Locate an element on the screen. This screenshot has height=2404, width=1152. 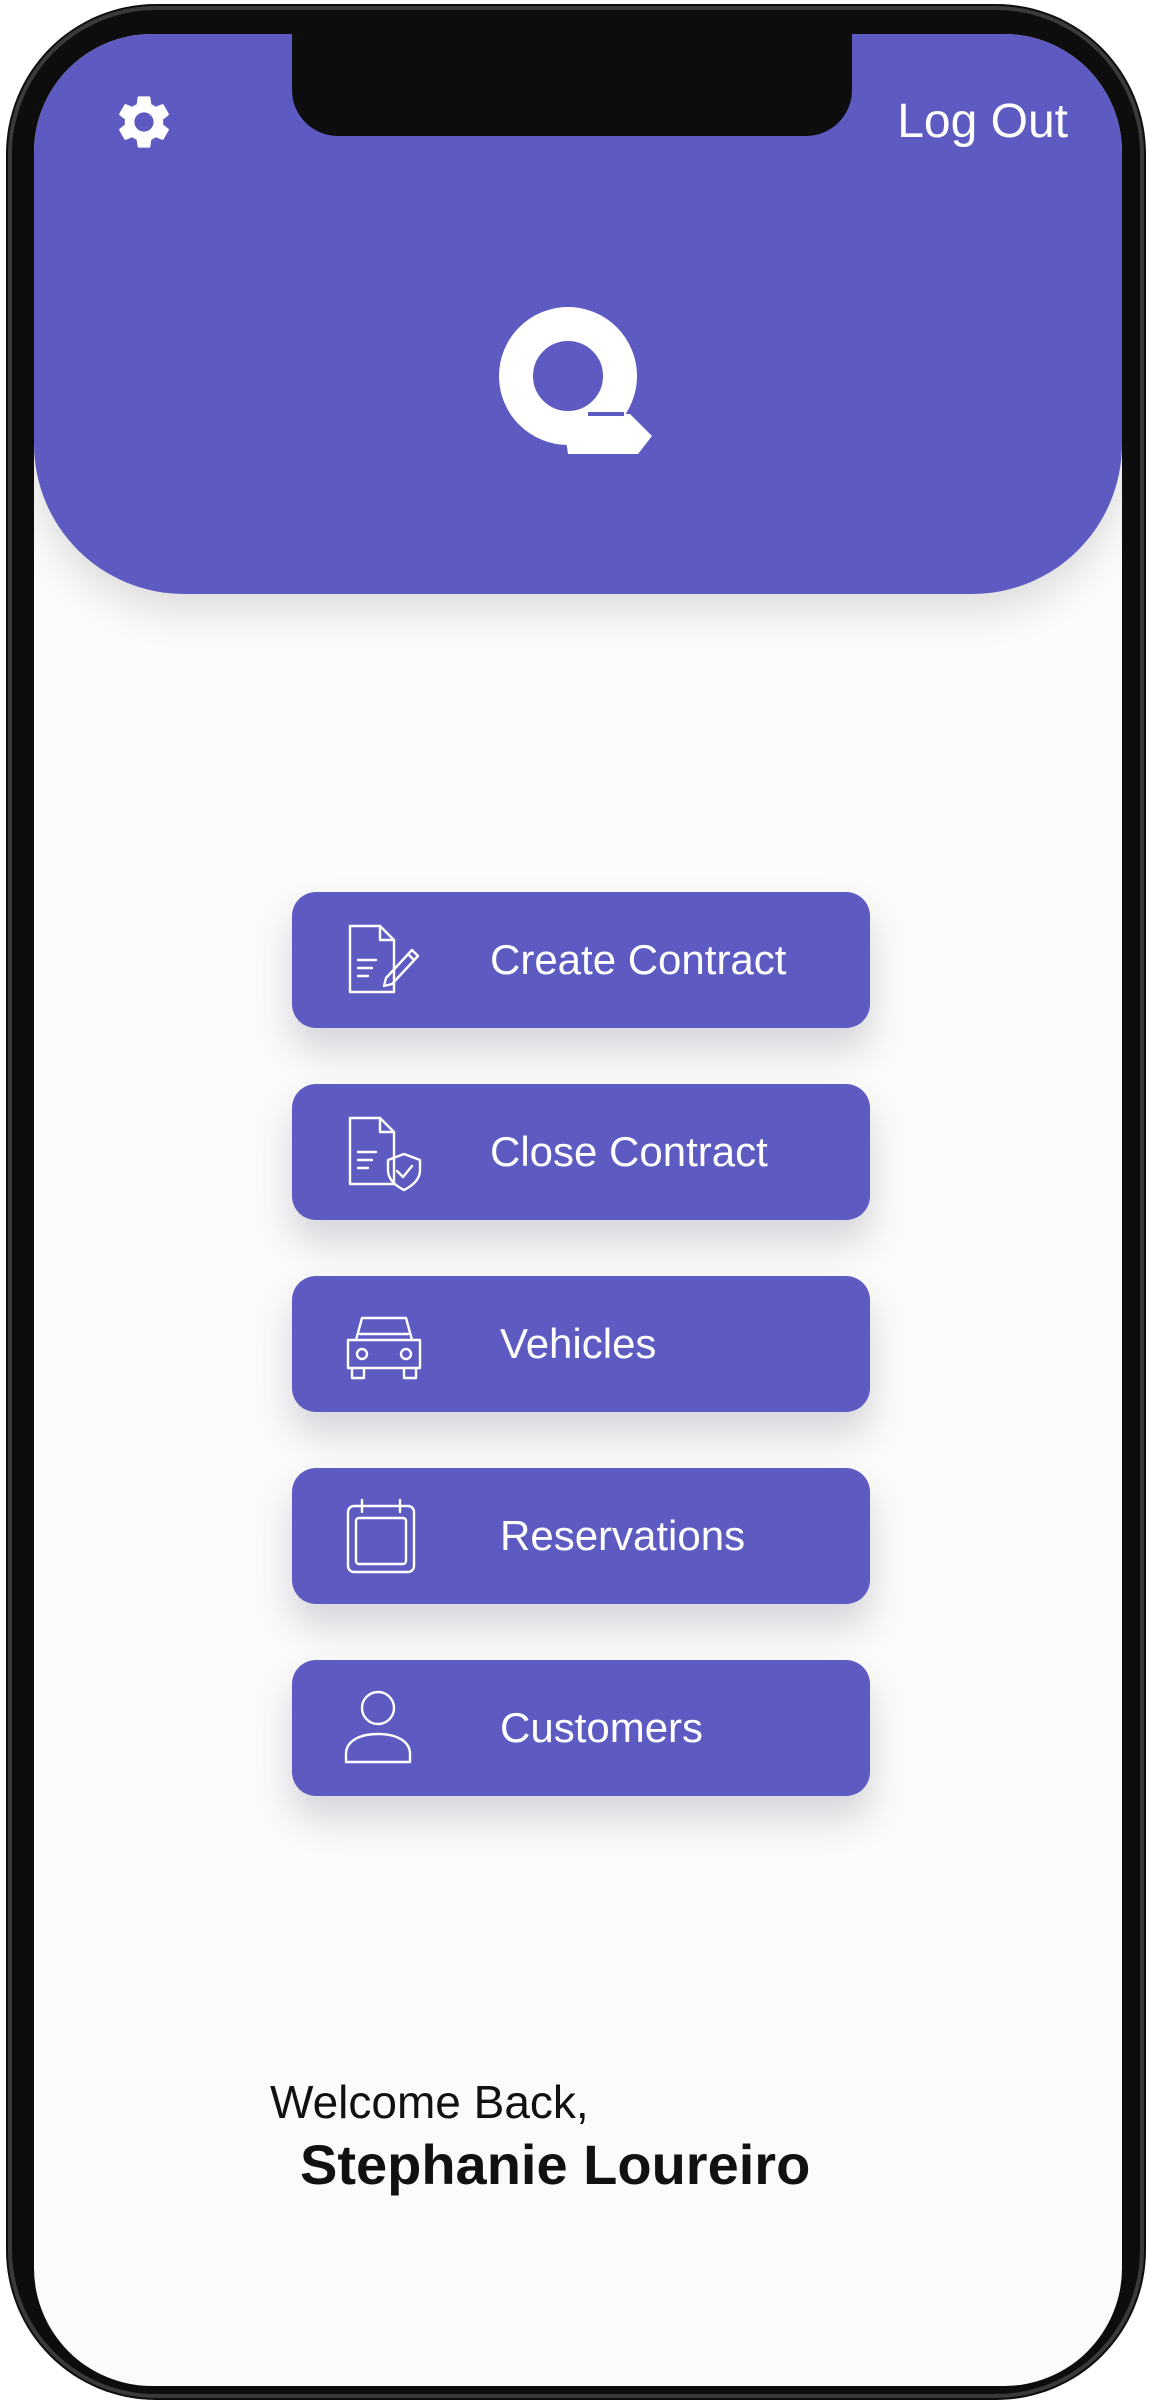
create-contract-button: Create Contract is located at coordinates (581, 960).